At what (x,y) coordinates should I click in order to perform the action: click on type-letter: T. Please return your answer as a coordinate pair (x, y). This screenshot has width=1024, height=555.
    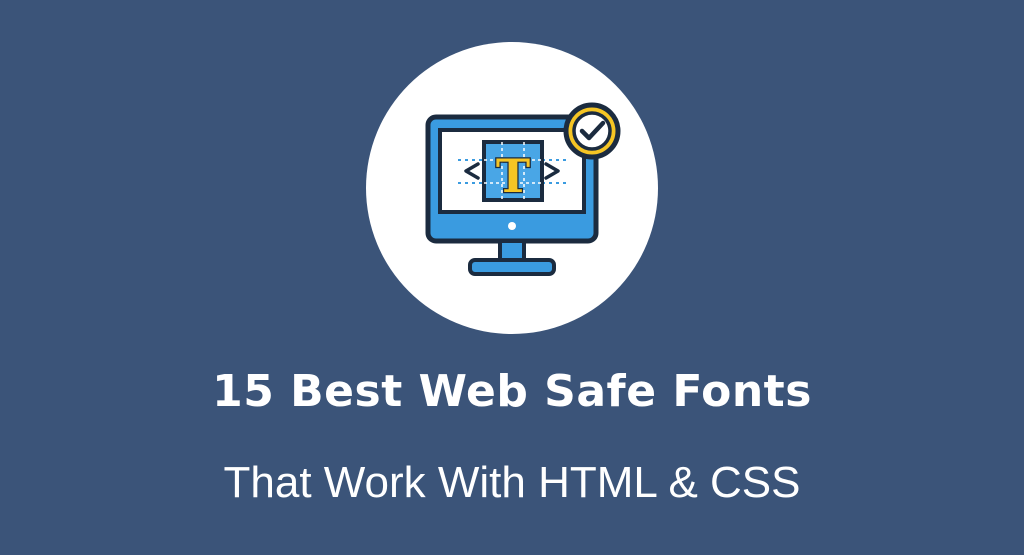
    Looking at the image, I should click on (513, 176).